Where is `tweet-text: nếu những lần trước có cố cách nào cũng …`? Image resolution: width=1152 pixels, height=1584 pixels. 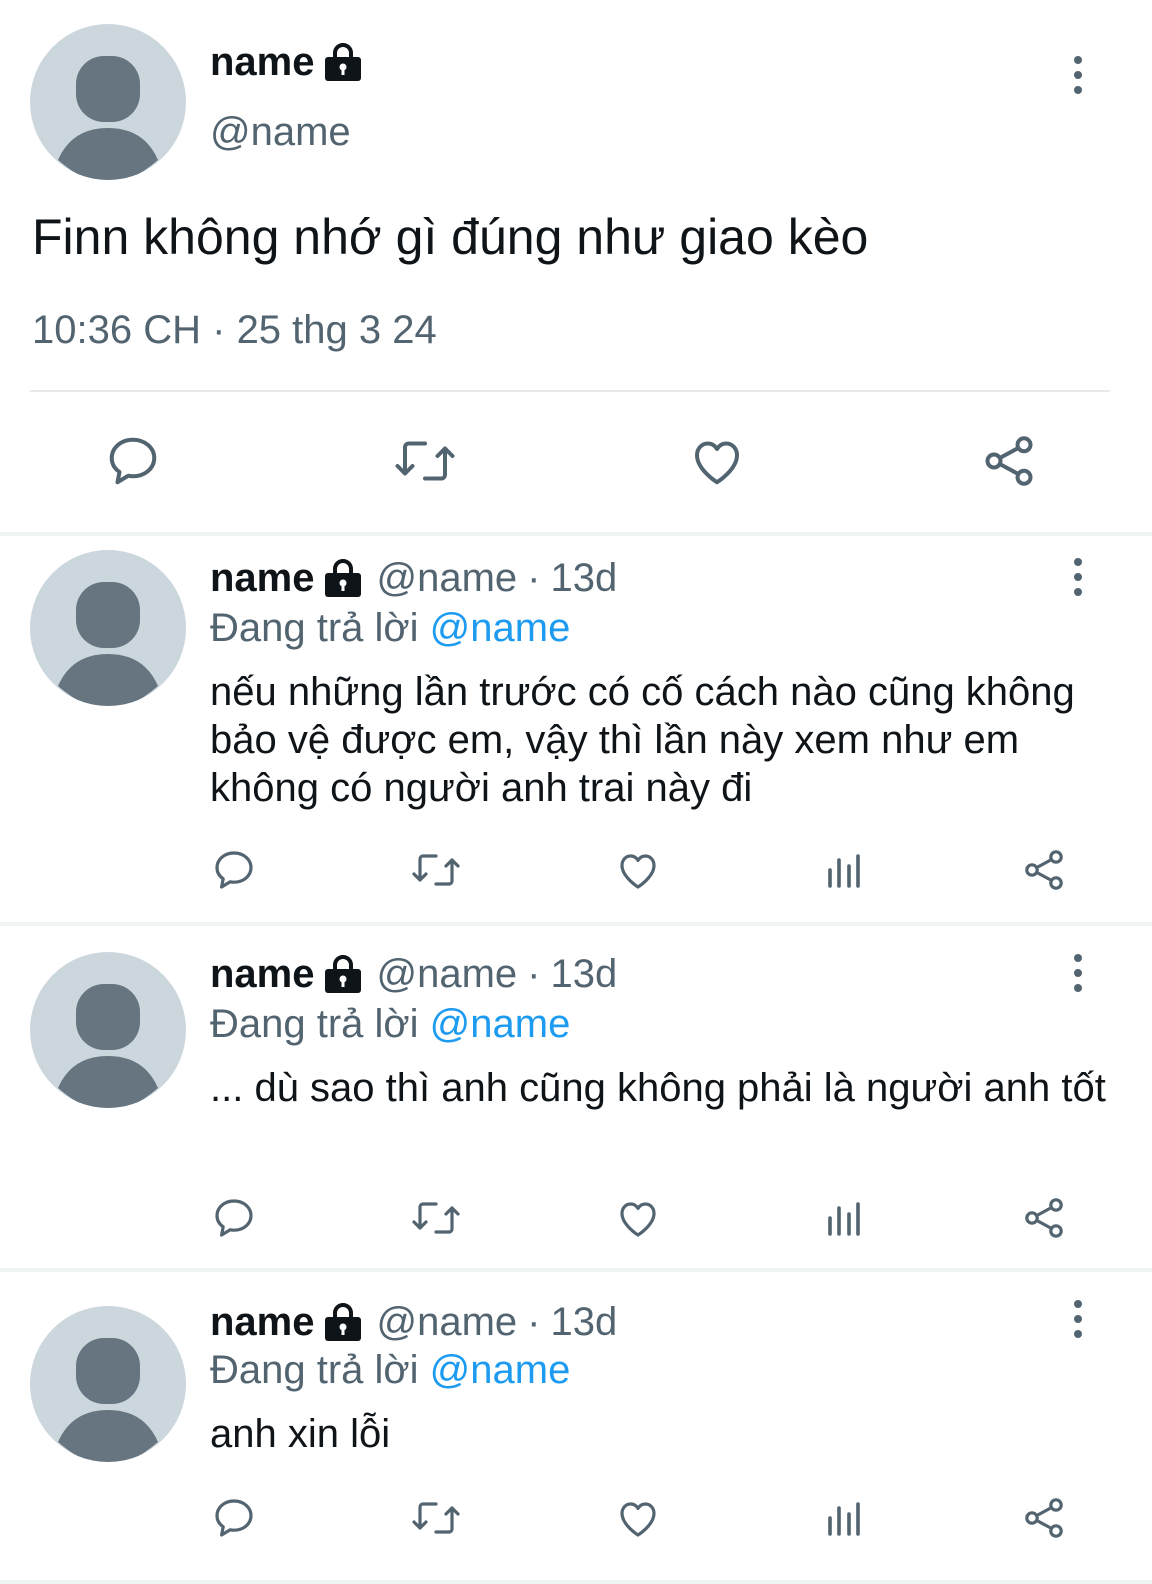
tweet-text: nếu những lần trước có cố cách nào cũng … is located at coordinates (642, 740).